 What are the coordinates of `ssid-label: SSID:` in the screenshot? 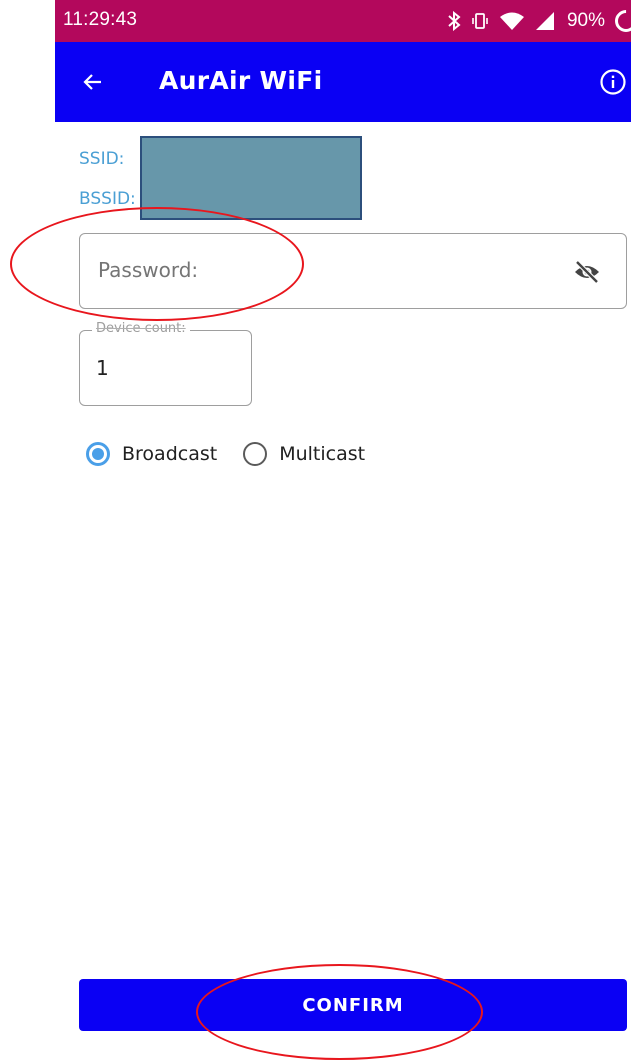 It's located at (102, 159).